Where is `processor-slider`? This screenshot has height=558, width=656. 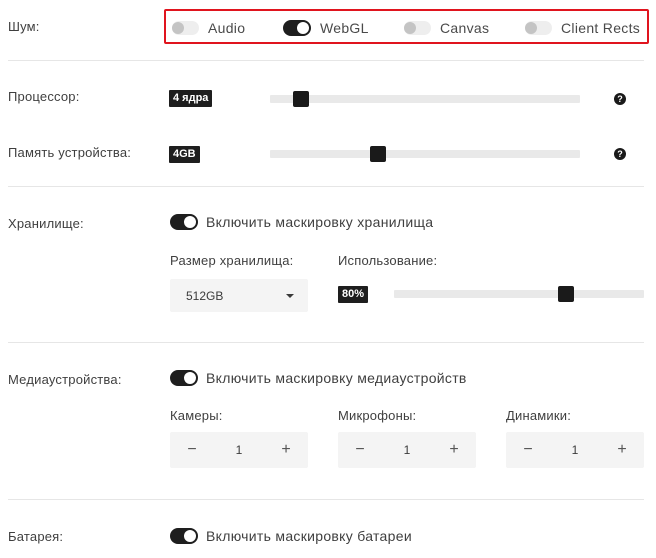
processor-slider is located at coordinates (425, 99).